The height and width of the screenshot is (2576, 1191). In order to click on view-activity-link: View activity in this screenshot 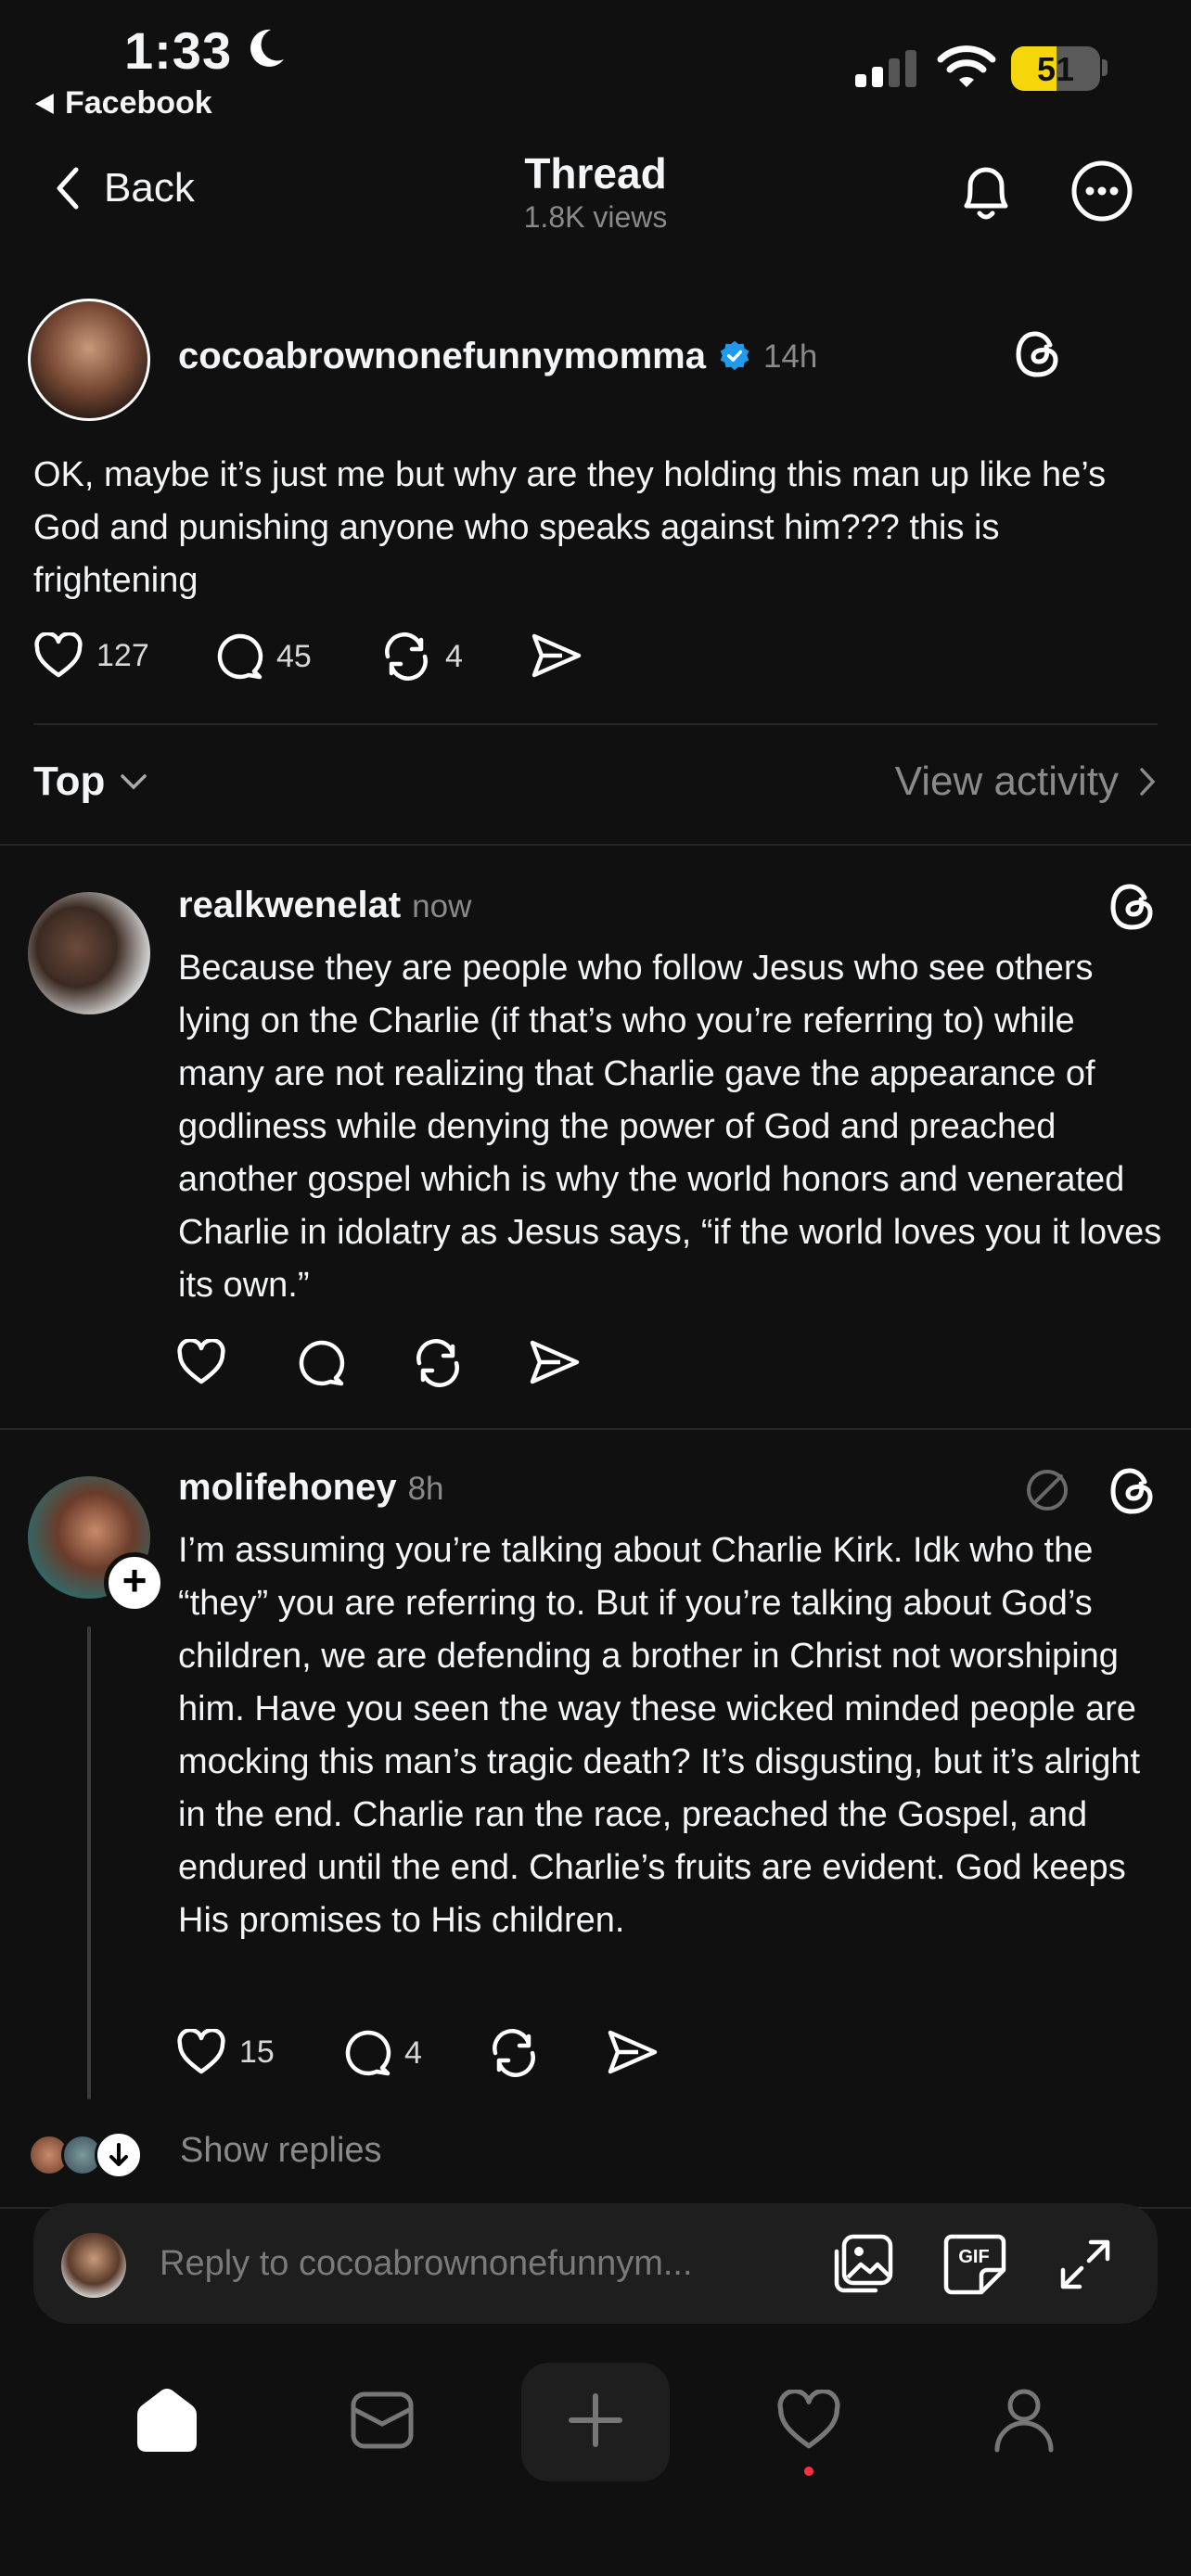, I will do `click(1025, 782)`.